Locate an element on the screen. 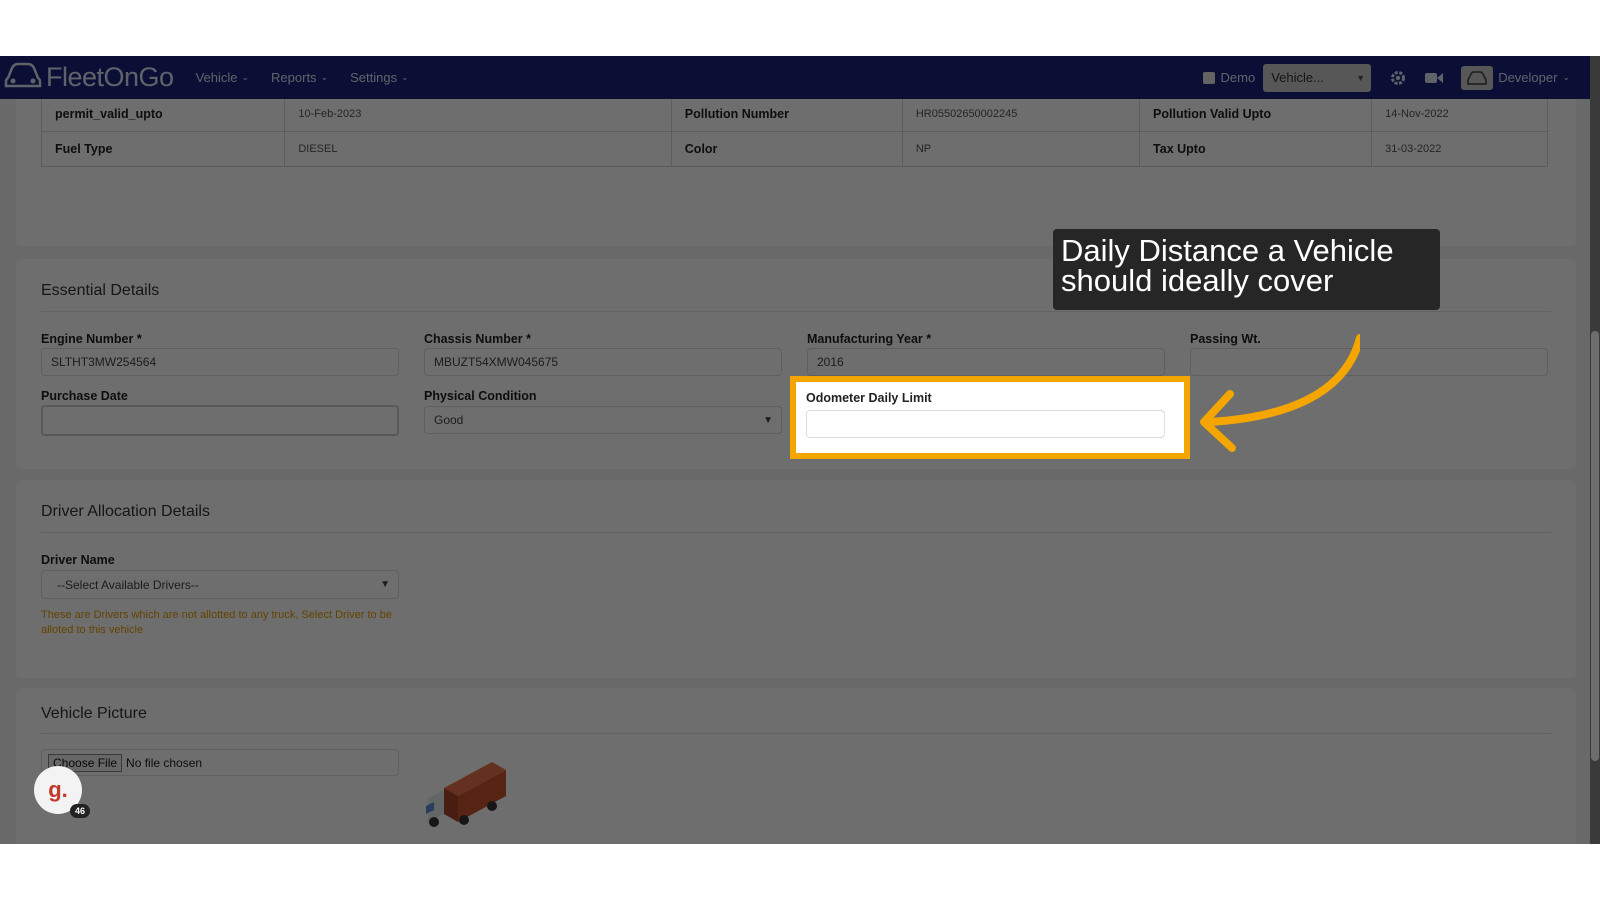  vehicle-select: Vehicle... ▼ is located at coordinates (1317, 77).